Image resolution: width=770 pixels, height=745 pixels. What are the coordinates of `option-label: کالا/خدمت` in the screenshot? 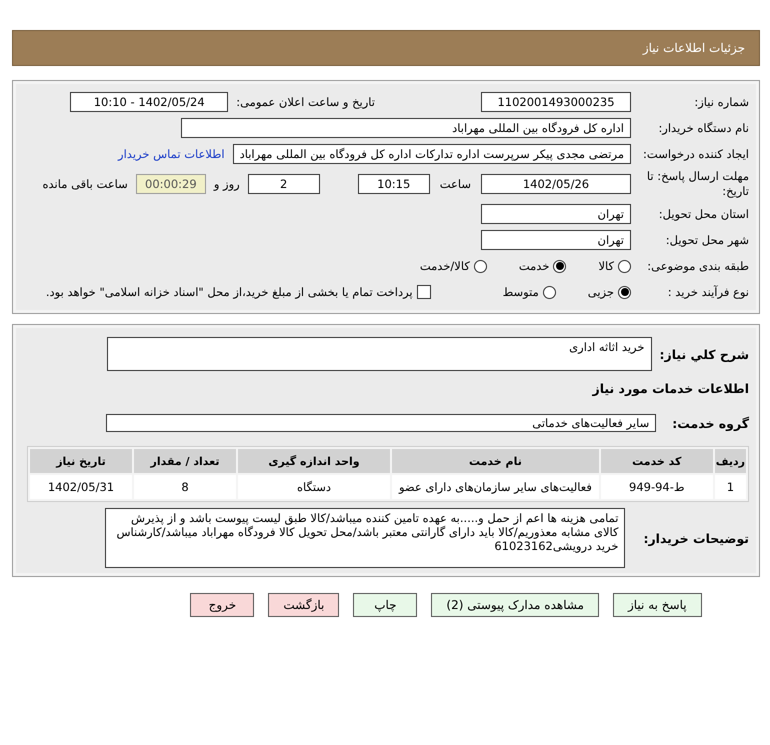 It's located at (445, 266).